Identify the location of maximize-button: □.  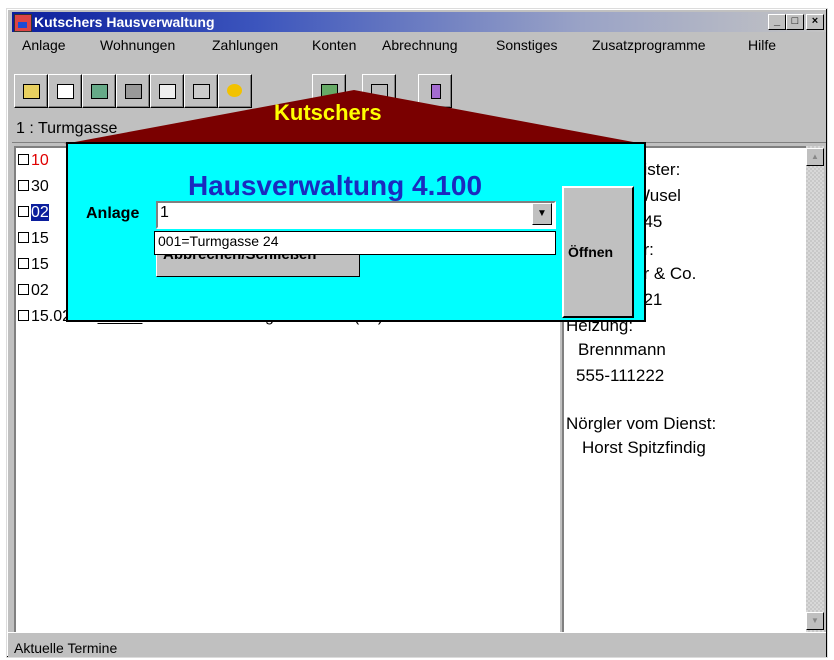
(795, 22).